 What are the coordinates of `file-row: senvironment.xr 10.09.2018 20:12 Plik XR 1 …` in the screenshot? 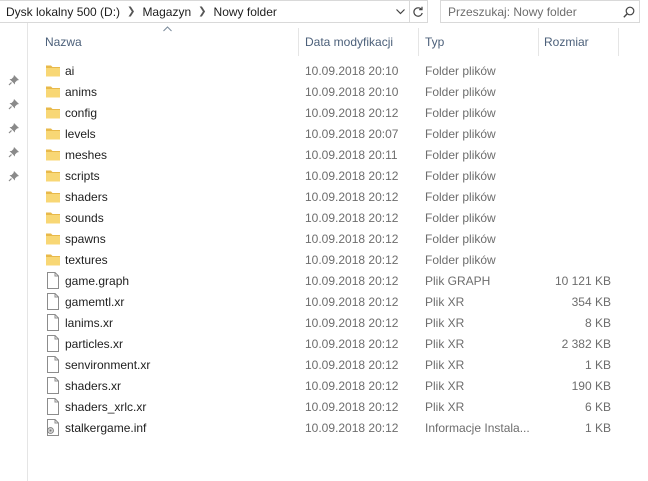 It's located at (338, 364).